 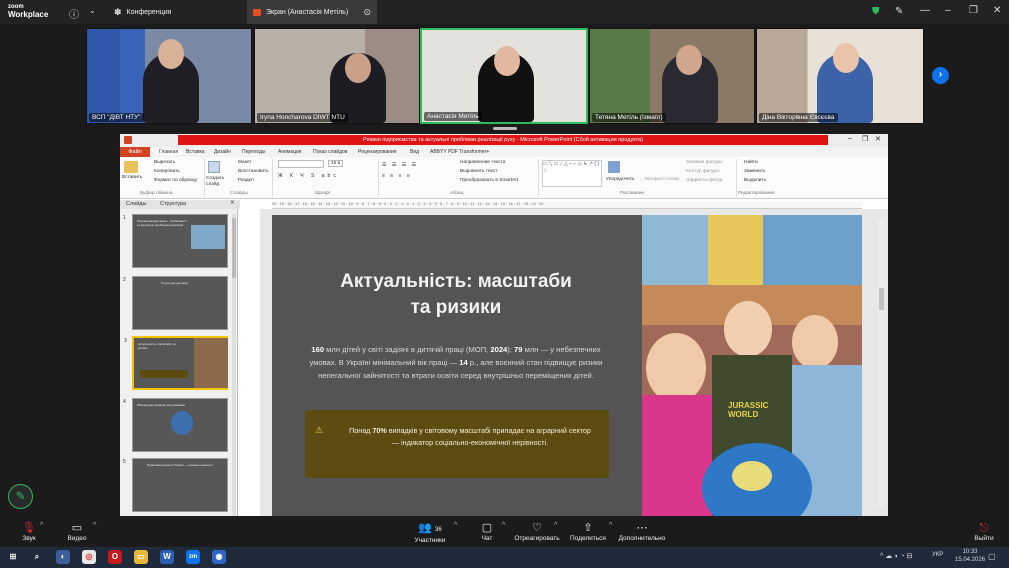 I want to click on audio-button: 🎙 Звук, so click(x=29, y=531).